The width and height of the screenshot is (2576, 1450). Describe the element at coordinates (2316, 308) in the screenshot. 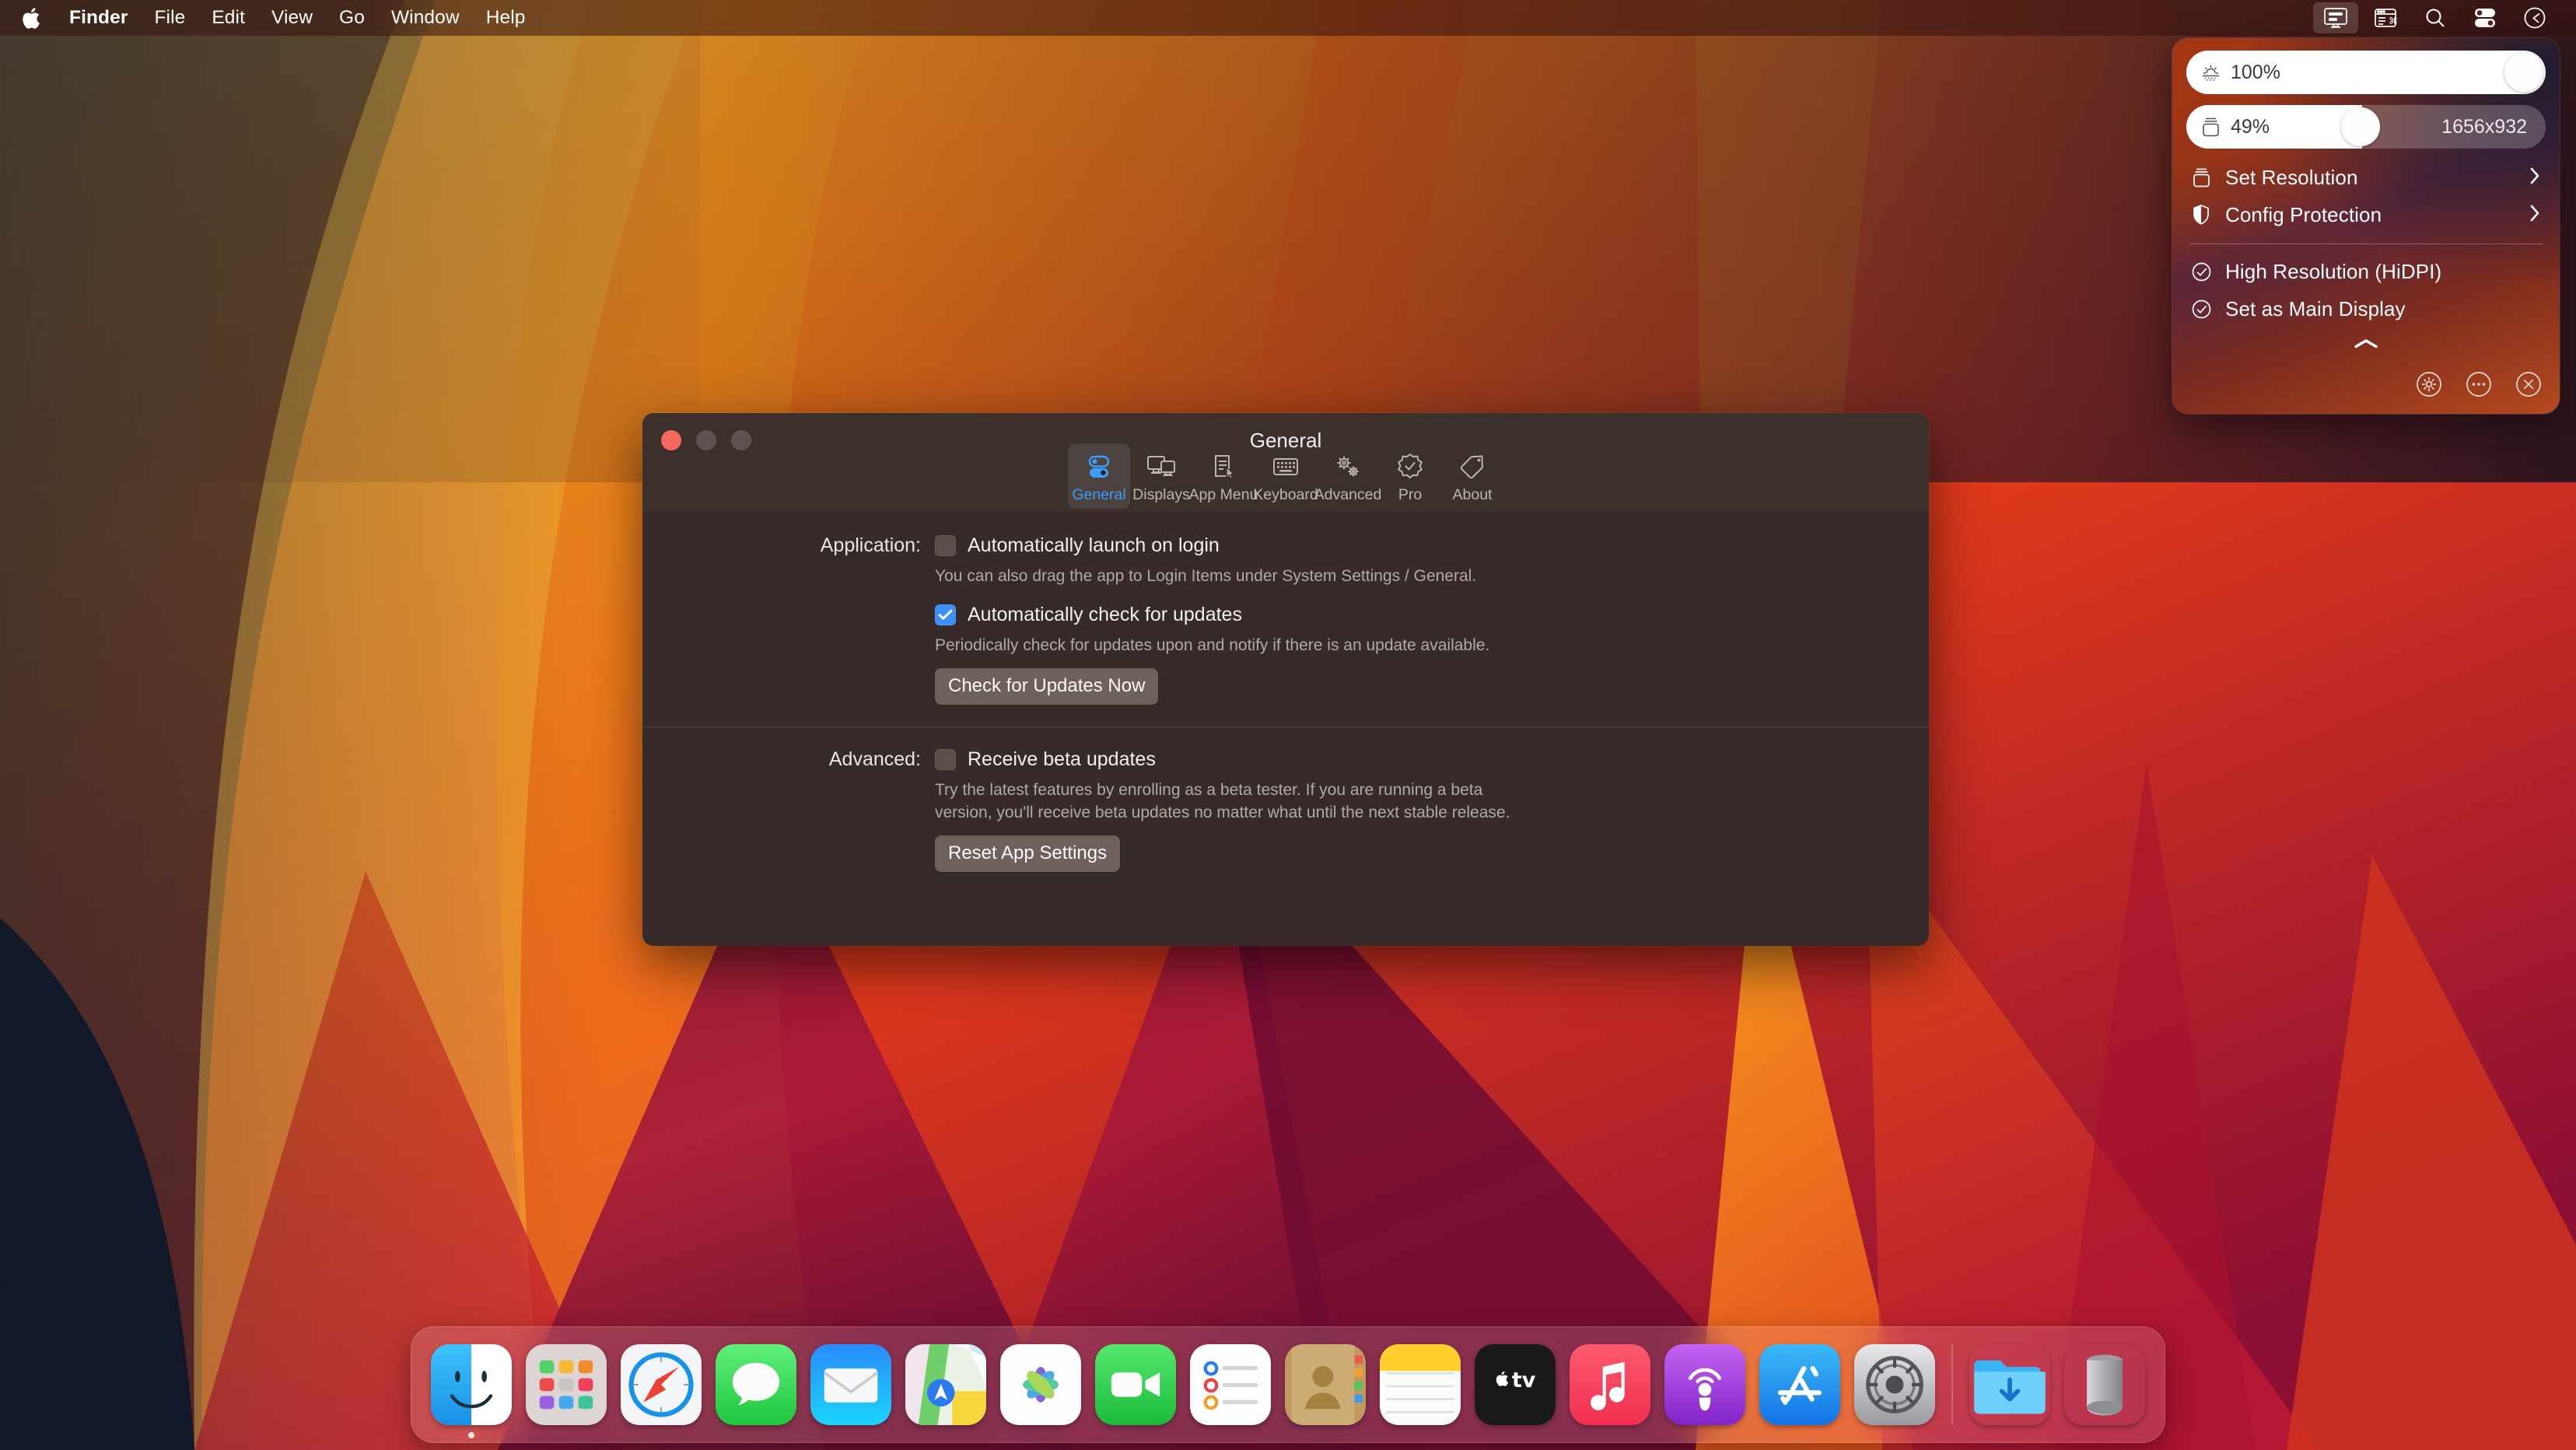

I see `panel-toggle-label: Set as Main Display` at that location.